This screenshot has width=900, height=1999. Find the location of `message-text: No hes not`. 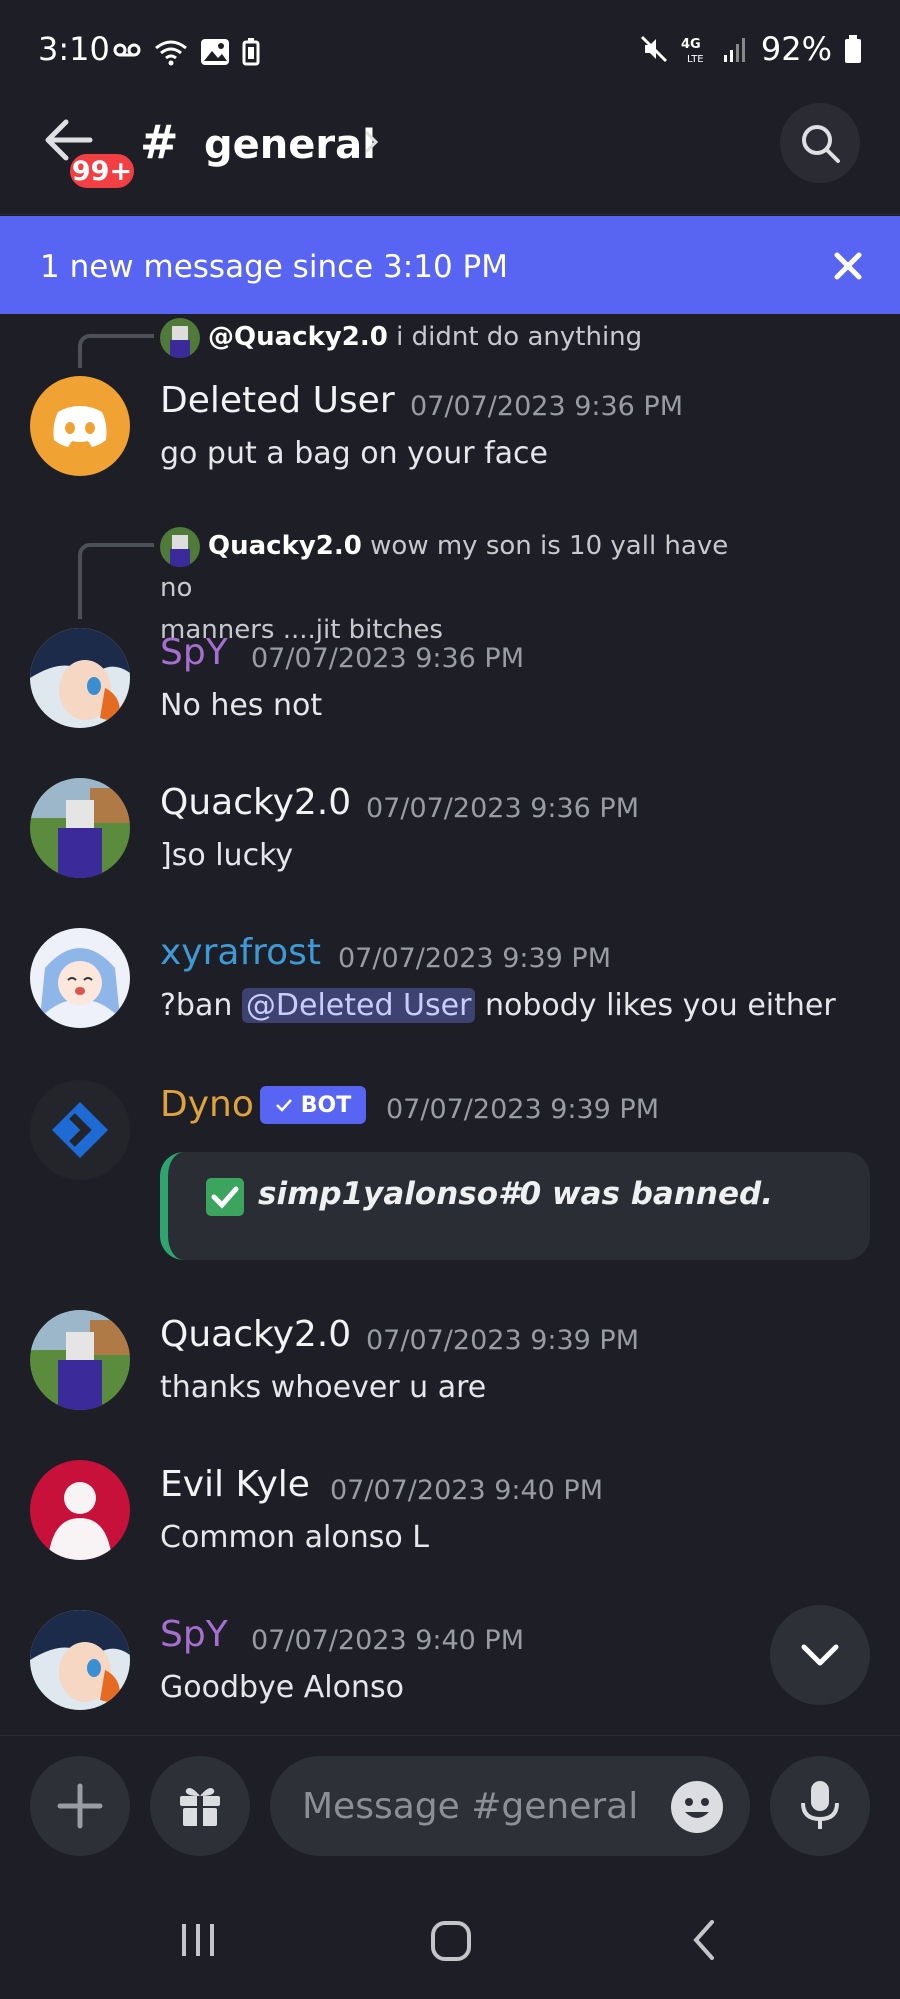

message-text: No hes not is located at coordinates (241, 705).